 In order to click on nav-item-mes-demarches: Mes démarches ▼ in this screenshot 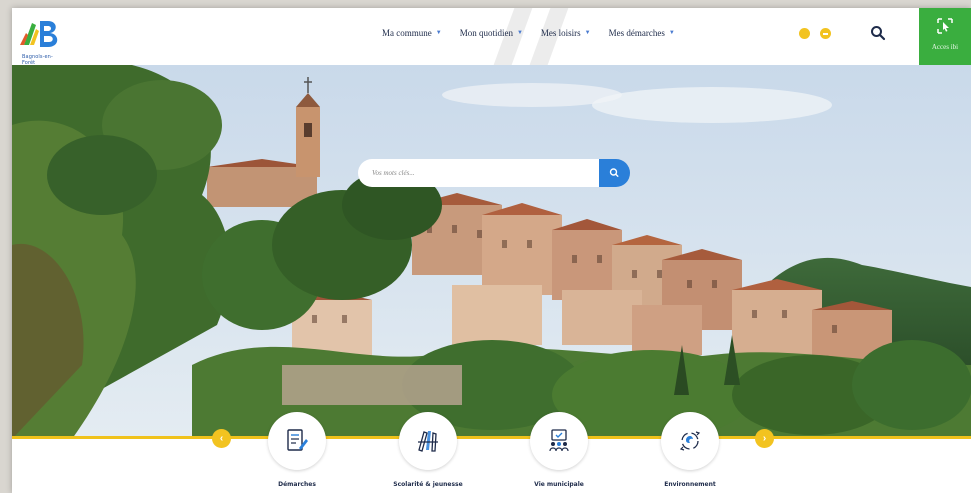, I will do `click(642, 33)`.